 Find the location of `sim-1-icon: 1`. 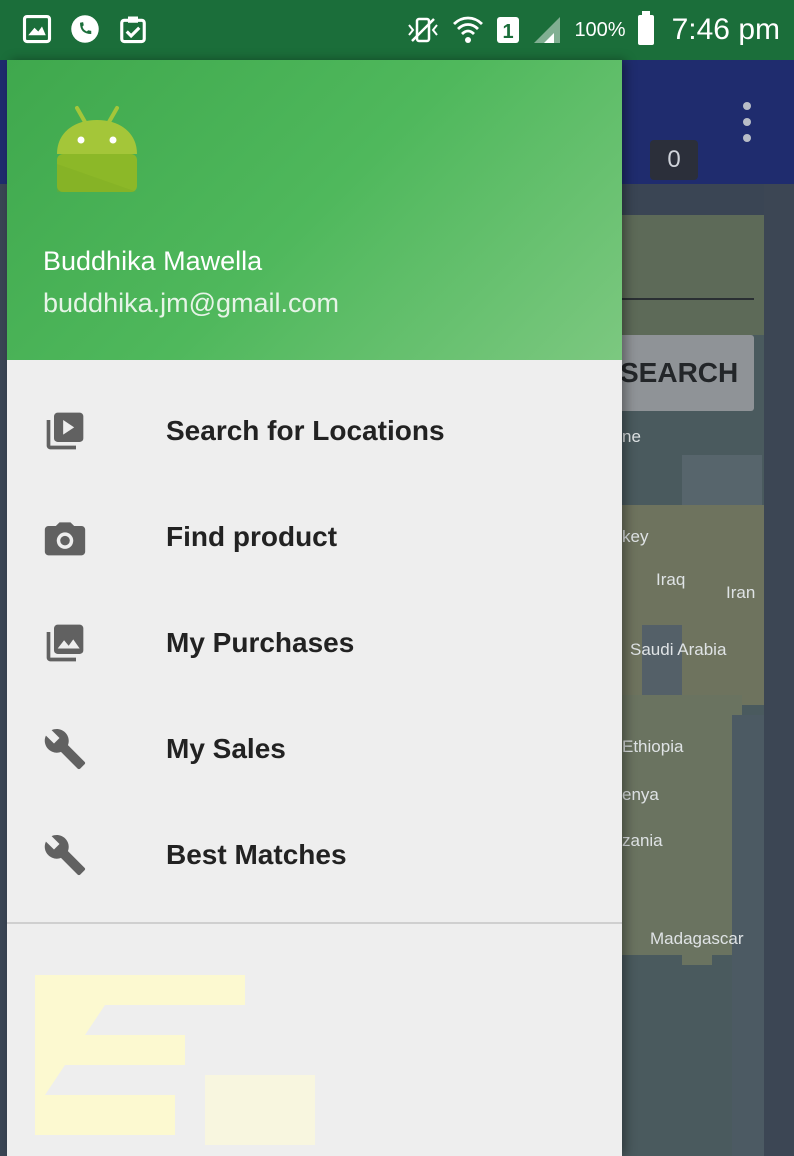

sim-1-icon: 1 is located at coordinates (508, 30).